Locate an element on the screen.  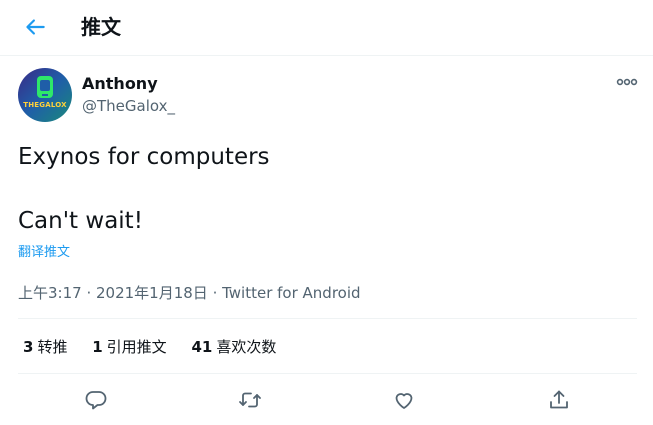
more-horizontal-icon is located at coordinates (627, 82).